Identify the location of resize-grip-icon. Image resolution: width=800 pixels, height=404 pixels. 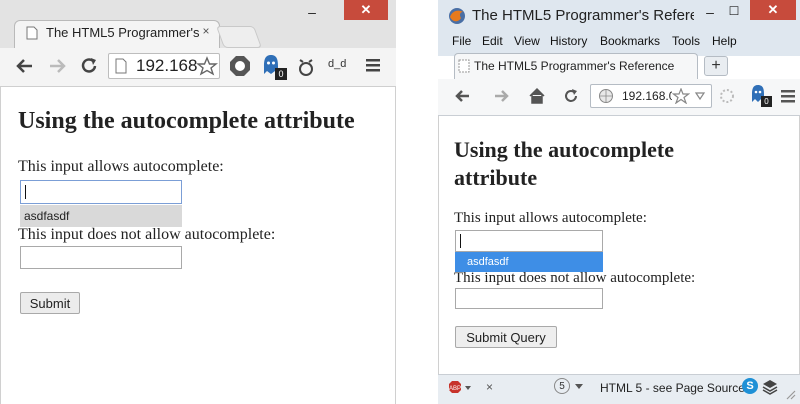
(790, 394).